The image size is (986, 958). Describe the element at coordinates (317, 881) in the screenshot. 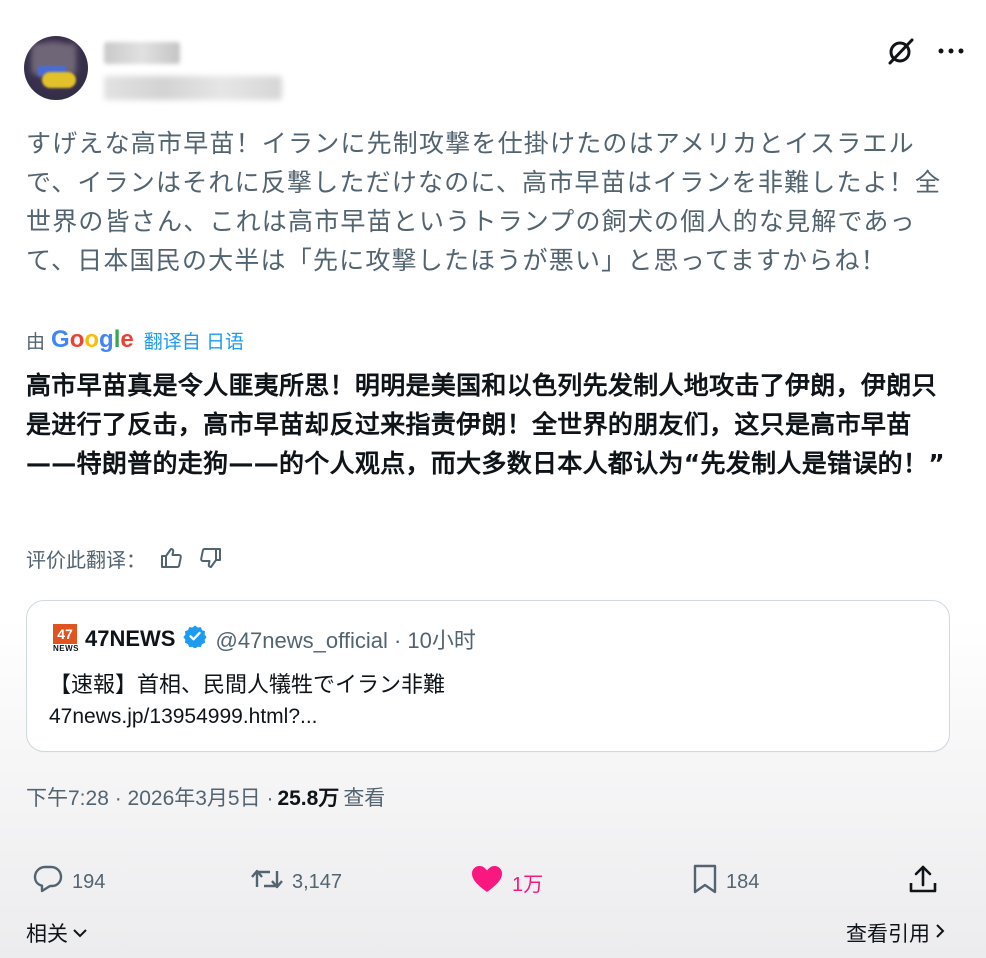

I see `repost-count: 3,147` at that location.